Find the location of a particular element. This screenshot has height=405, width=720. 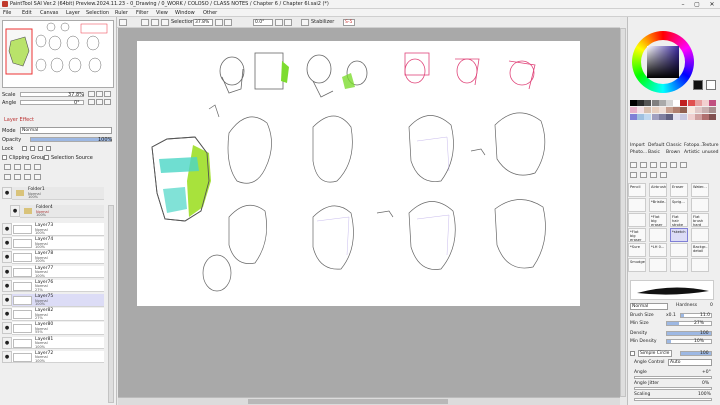

menu-layer: Layer is located at coordinates (73, 13).